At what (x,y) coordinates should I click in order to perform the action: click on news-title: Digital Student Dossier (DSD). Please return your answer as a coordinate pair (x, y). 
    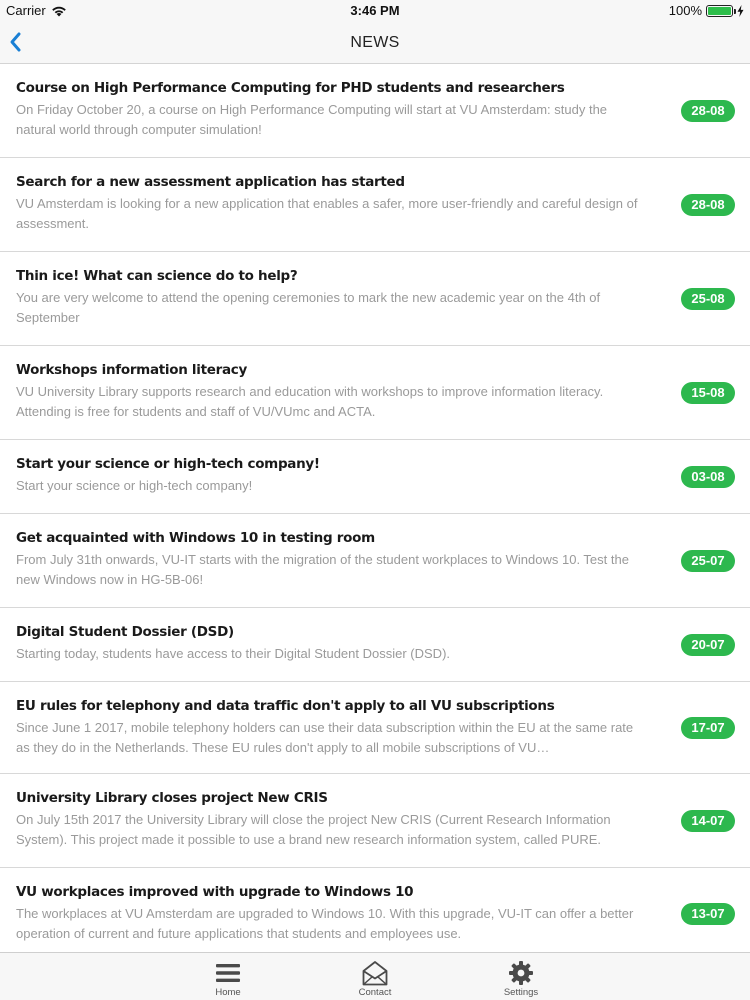
    Looking at the image, I should click on (125, 632).